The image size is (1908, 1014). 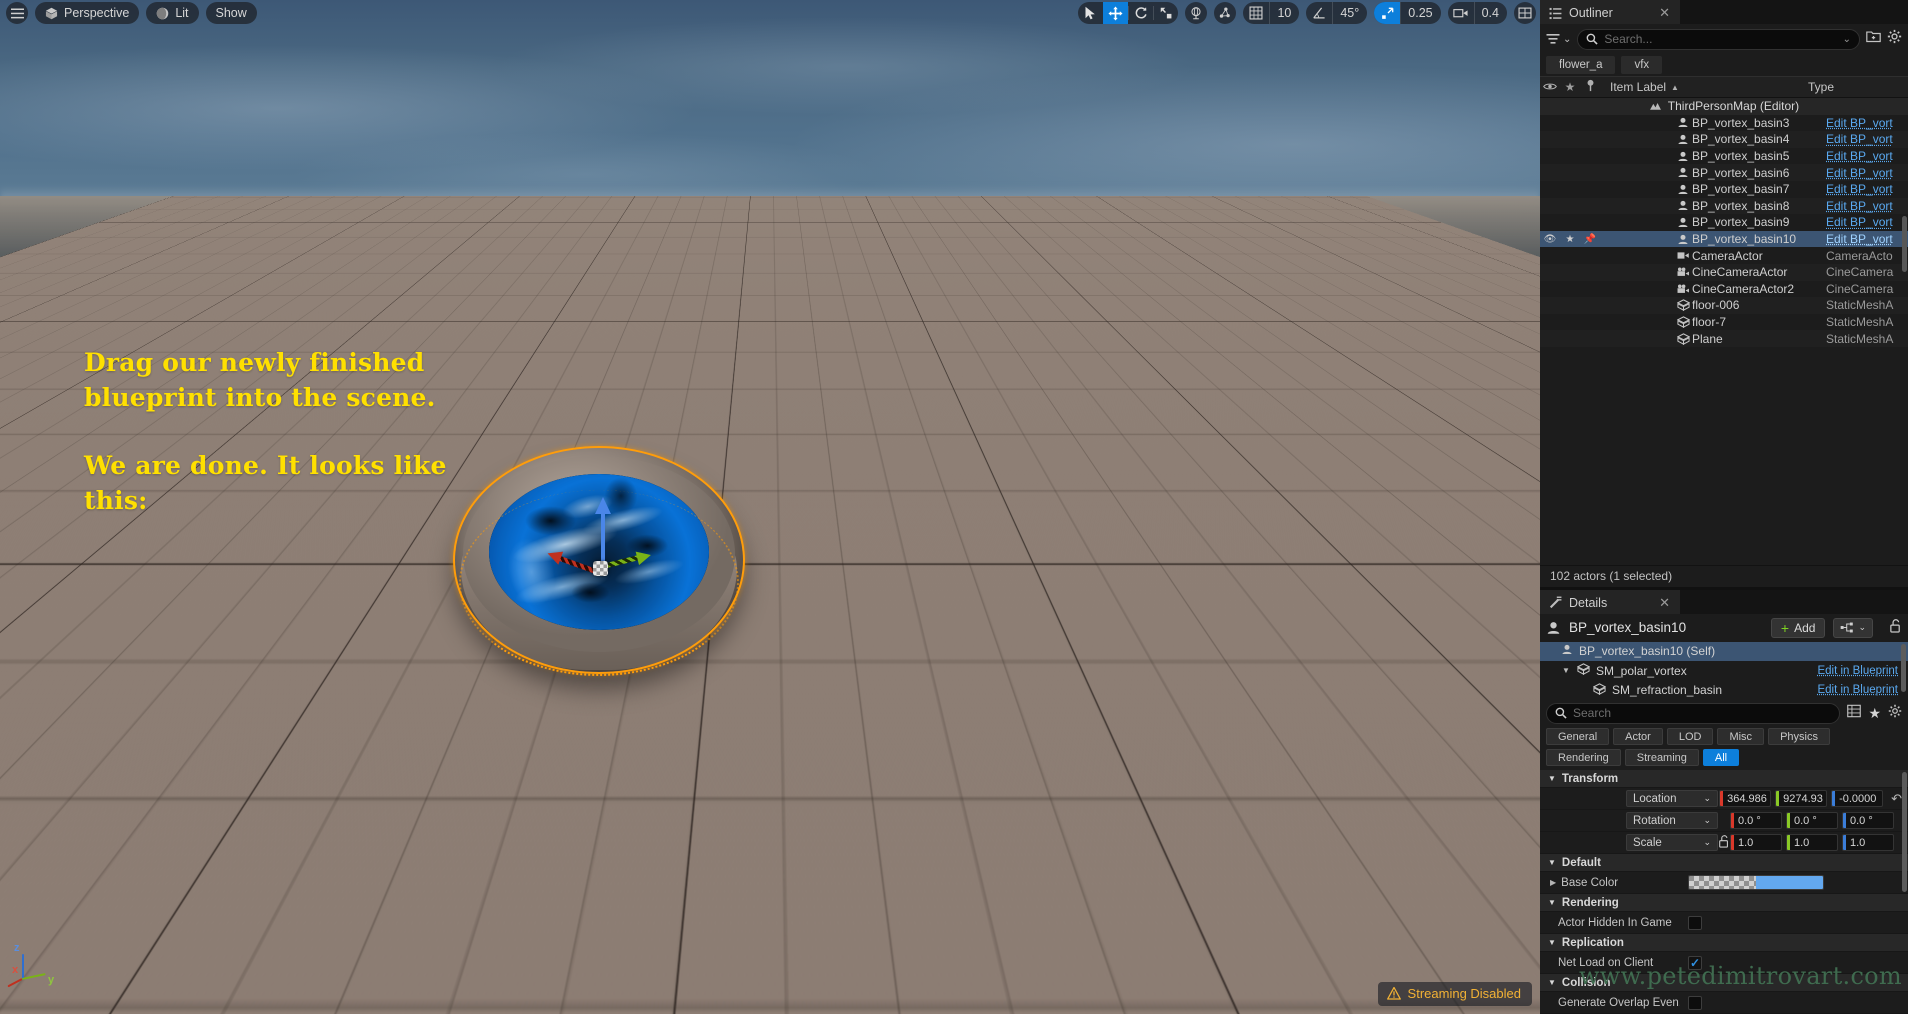 I want to click on scale-tool-button, so click(x=1165, y=13).